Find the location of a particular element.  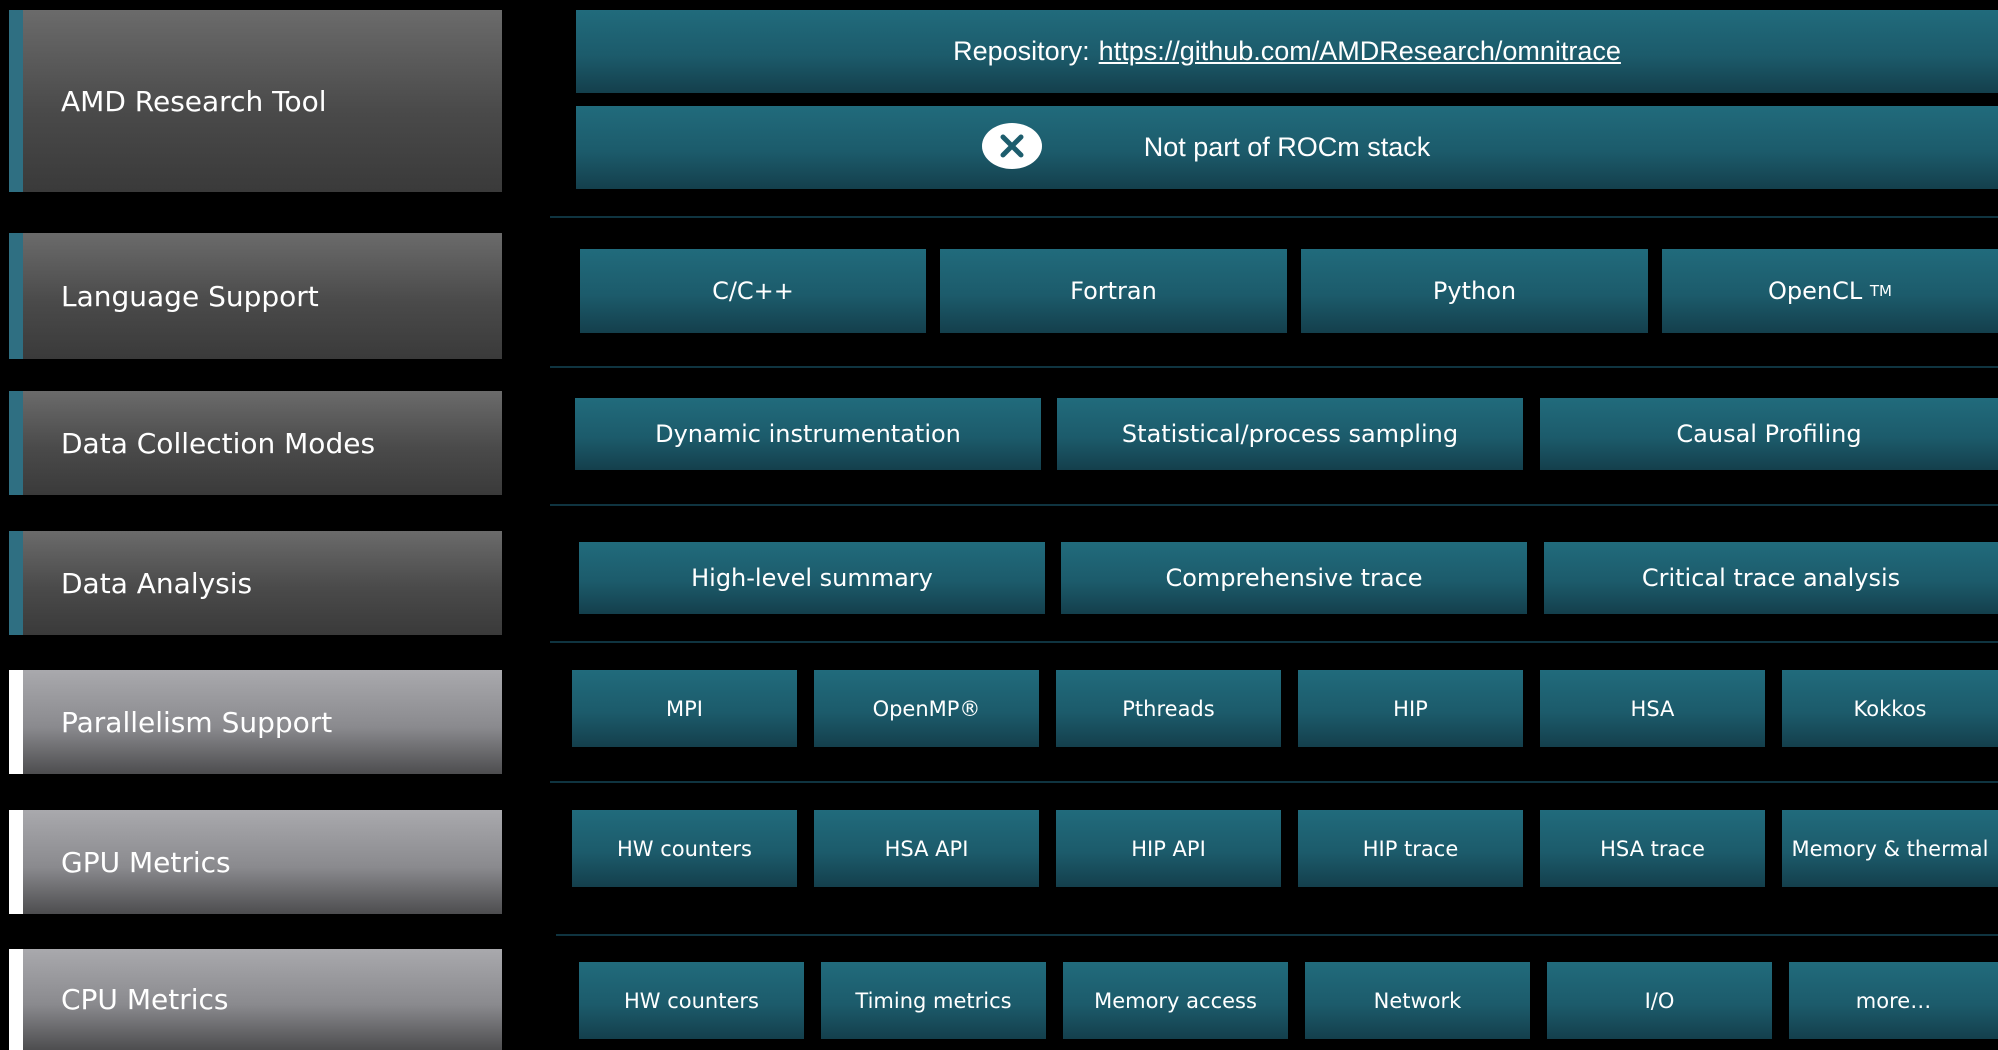

rocm-status-text: Not part of ROCm stack is located at coordinates (1287, 147).